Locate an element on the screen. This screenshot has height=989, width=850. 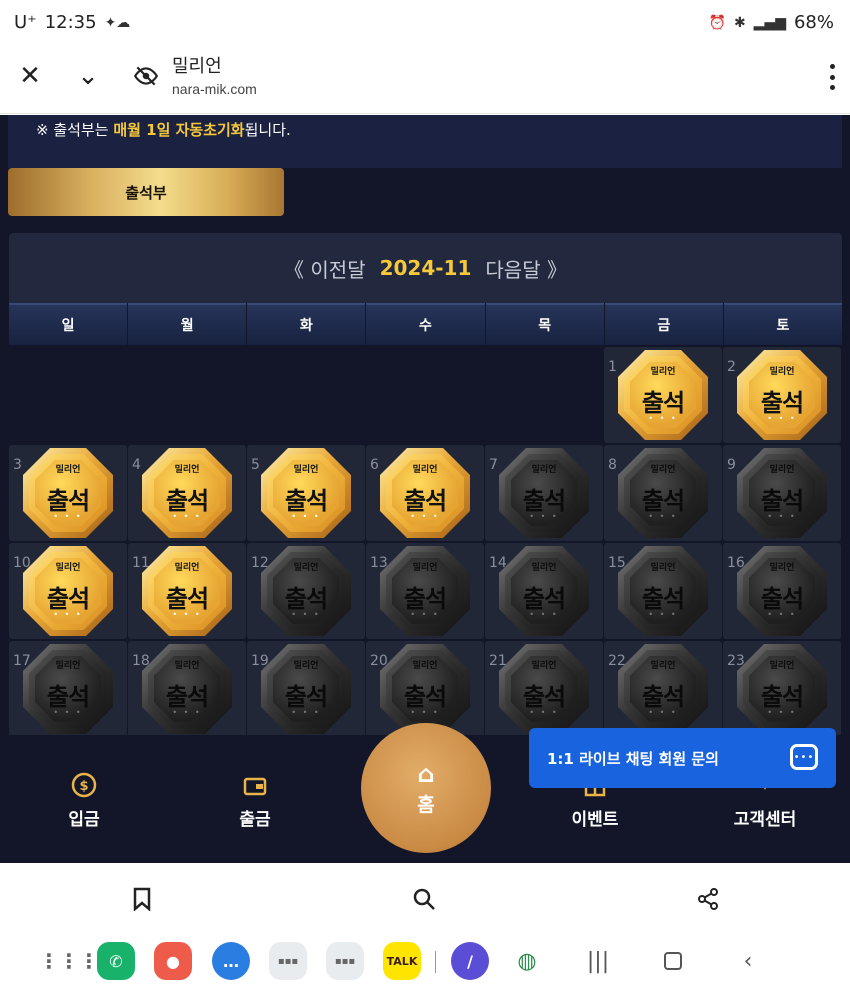
nav-withdraw: 출금 is located at coordinates (255, 800).